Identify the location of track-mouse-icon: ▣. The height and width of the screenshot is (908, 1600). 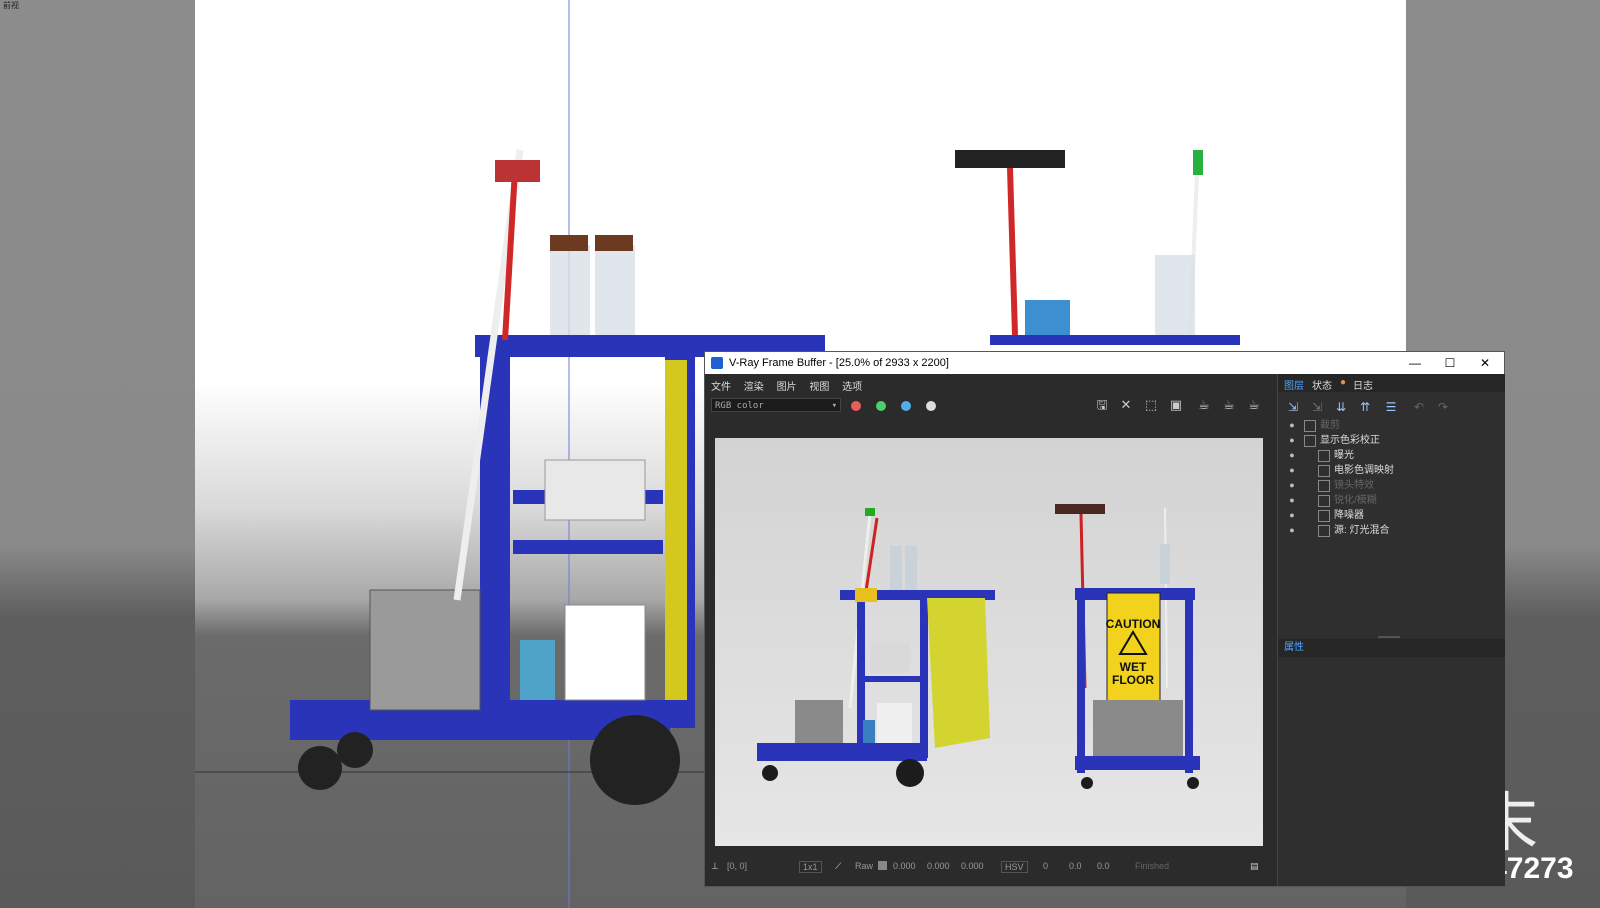
(1176, 405).